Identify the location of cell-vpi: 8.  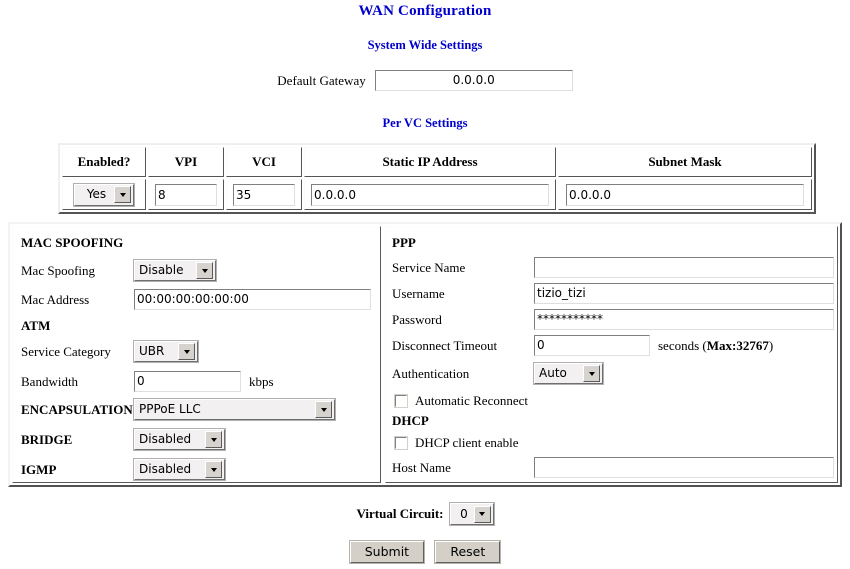
(186, 194).